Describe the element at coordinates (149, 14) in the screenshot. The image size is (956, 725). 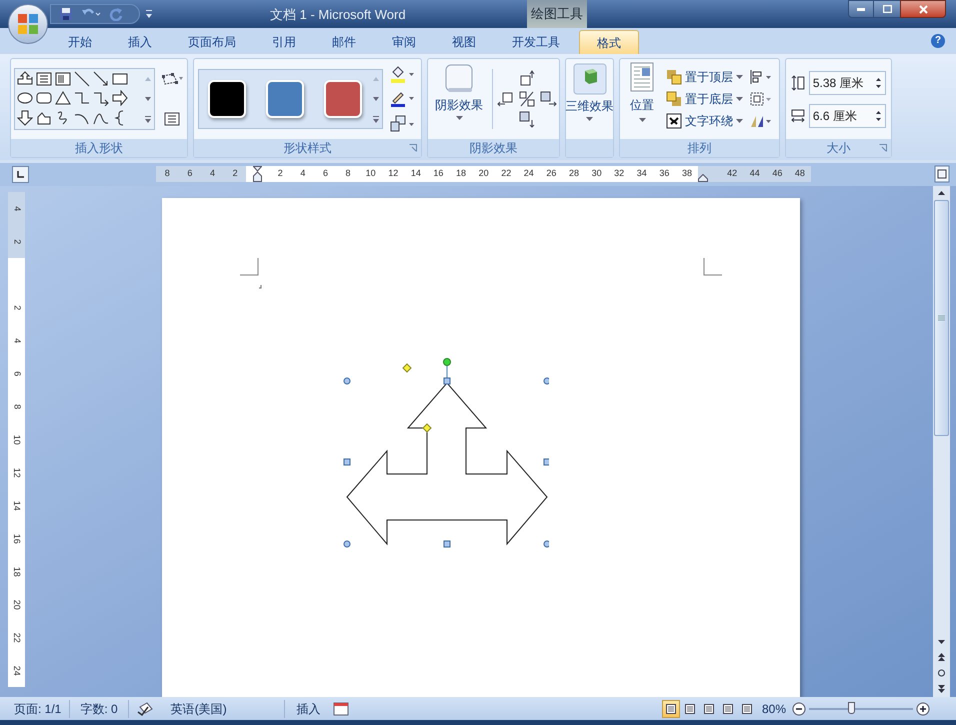
I see `customize-menu-icon` at that location.